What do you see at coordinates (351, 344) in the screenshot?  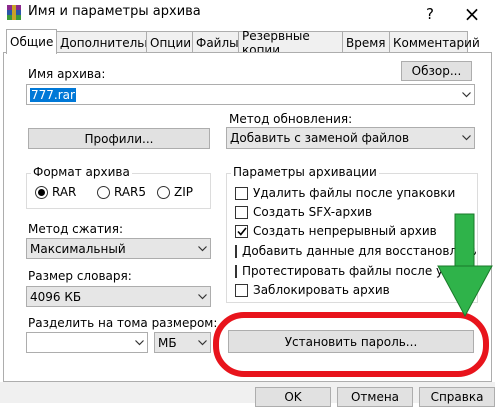 I see `red-highlight-ellipse` at bounding box center [351, 344].